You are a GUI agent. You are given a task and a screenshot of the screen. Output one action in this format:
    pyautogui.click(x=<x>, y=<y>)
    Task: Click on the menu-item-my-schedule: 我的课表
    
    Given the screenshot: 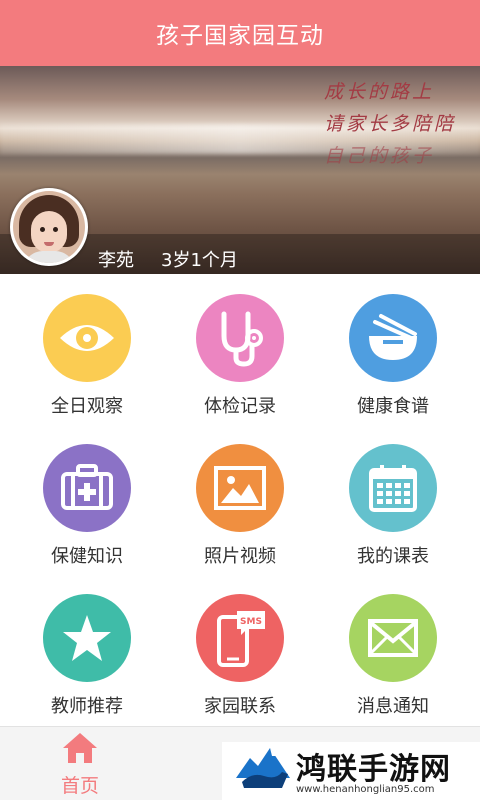 What is the action you would take?
    pyautogui.click(x=393, y=499)
    